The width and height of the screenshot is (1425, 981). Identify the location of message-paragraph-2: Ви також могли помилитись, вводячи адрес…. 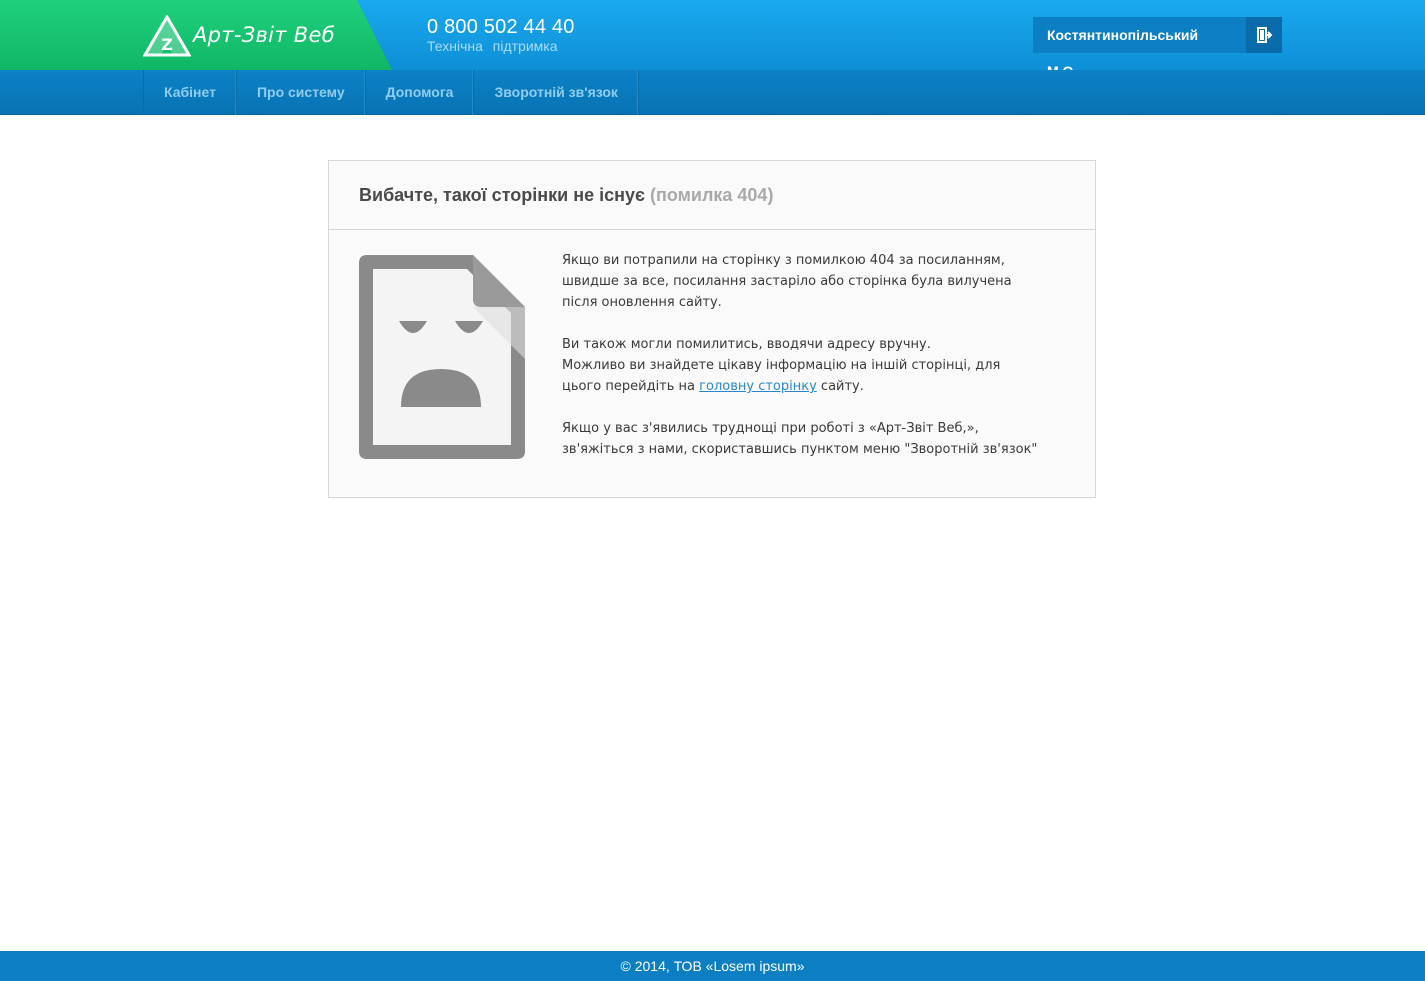
(802, 365).